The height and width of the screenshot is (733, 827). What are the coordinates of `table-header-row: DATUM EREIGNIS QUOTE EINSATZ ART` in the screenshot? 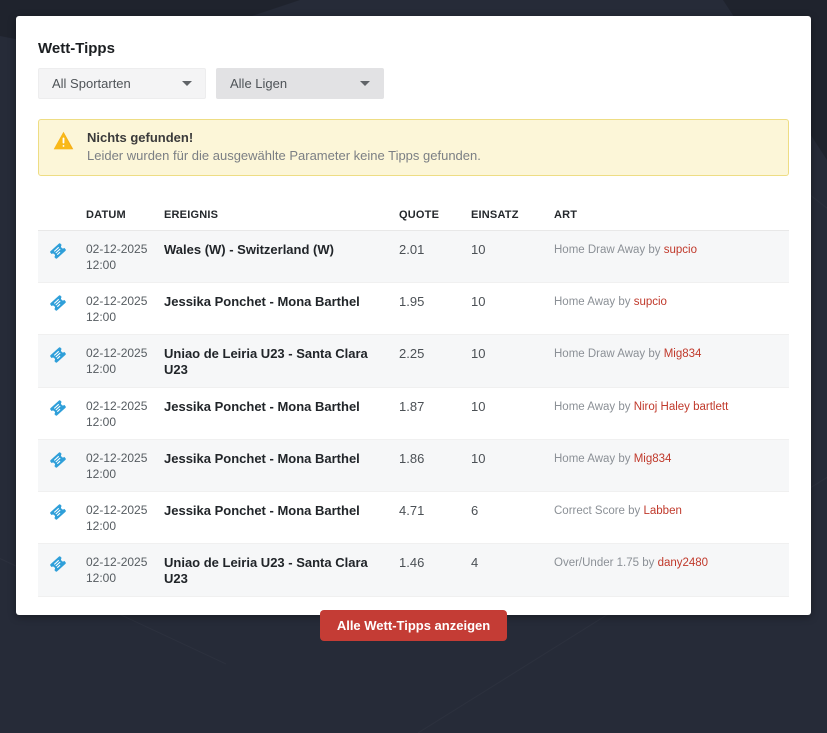 It's located at (413, 217).